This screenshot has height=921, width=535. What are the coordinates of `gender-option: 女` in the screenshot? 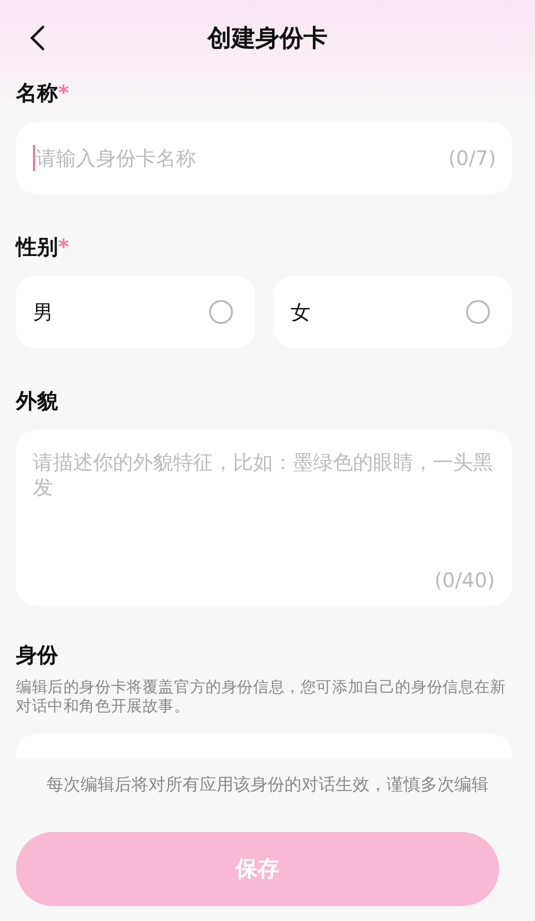 It's located at (393, 312).